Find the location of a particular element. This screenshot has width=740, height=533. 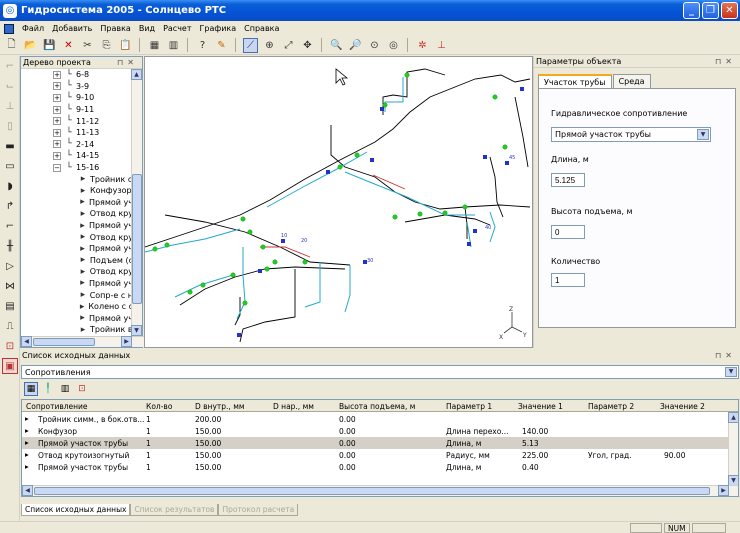

tree-node: + └ 3-9 is located at coordinates (77, 87).